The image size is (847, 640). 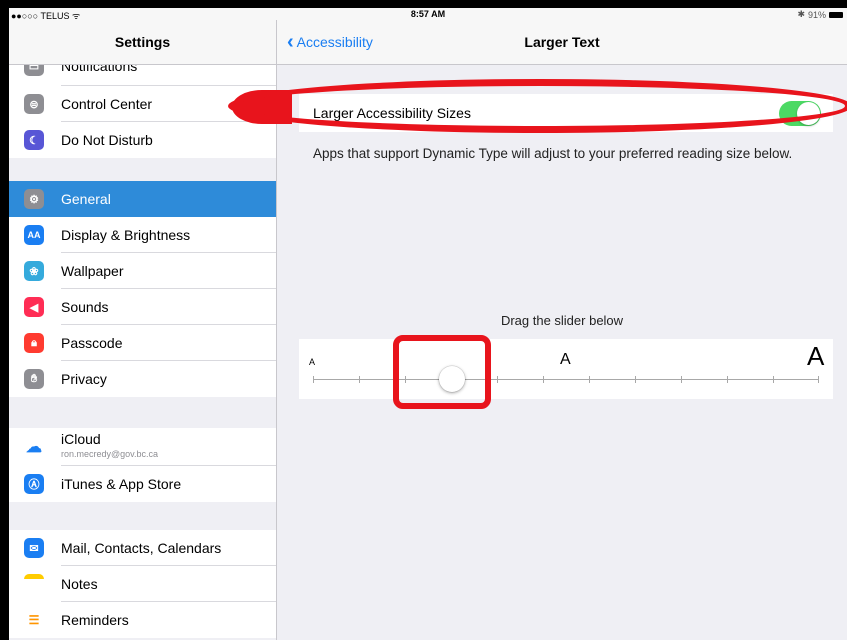 I want to click on sidebar-item-label: Mail, Contacts, Calendars, so click(x=141, y=548).